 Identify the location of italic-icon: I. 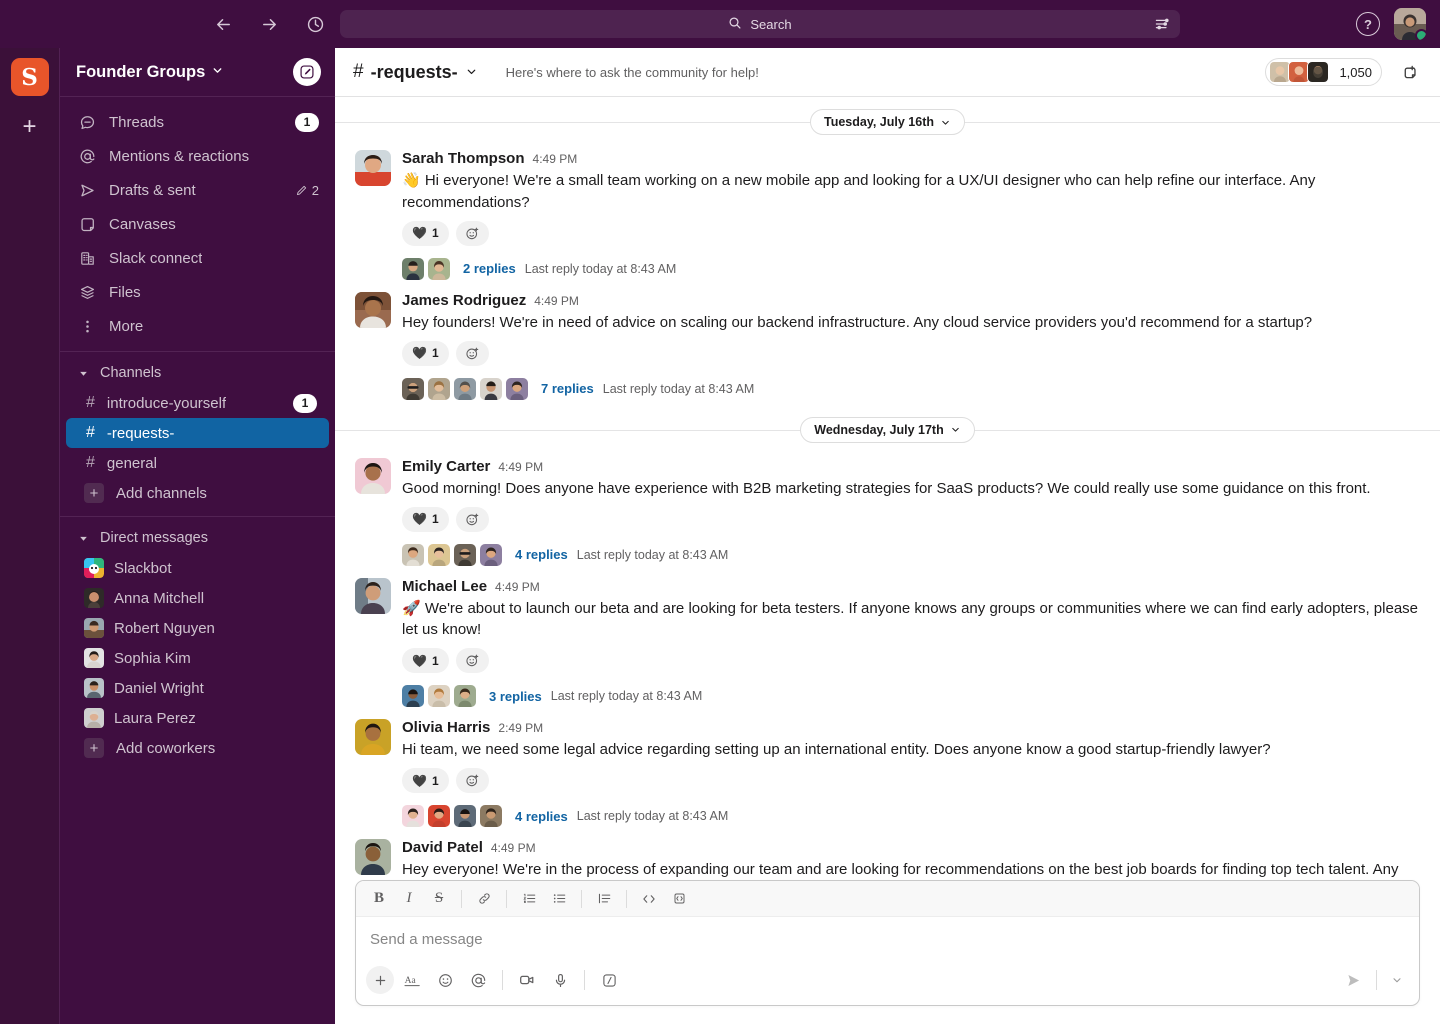
(409, 899).